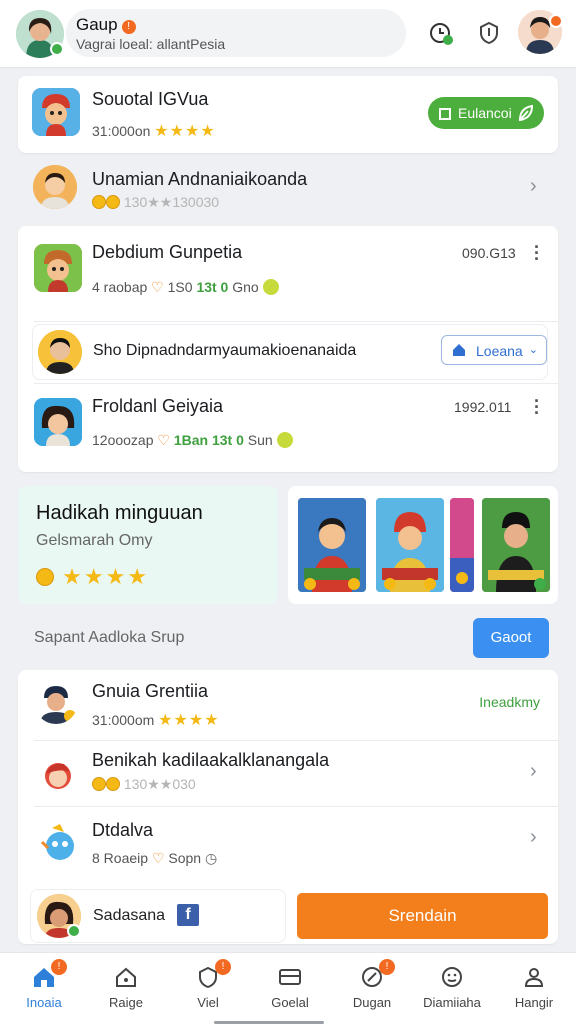 The width and height of the screenshot is (576, 1024). Describe the element at coordinates (208, 1002) in the screenshot. I see `nav-label: Viel` at that location.